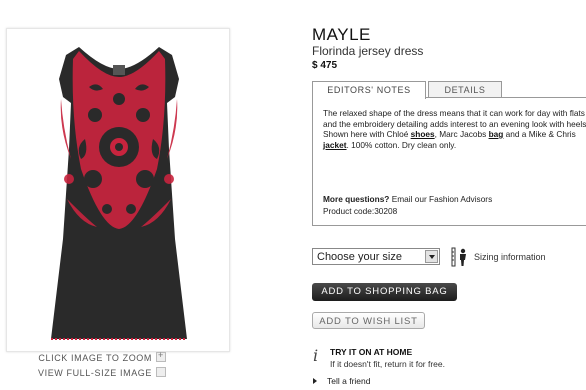 Image resolution: width=586 pixels, height=390 pixels. What do you see at coordinates (356, 199) in the screenshot?
I see `more-questions-label: More questions?` at bounding box center [356, 199].